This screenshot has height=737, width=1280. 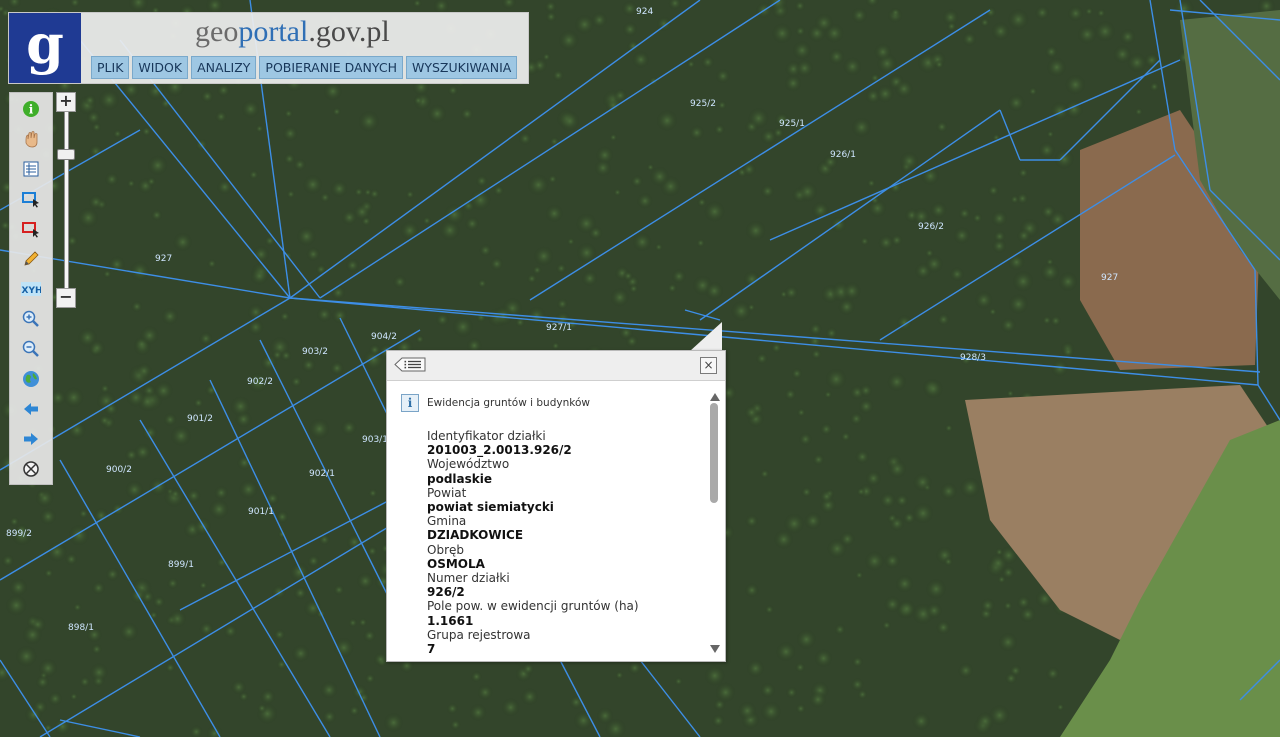 What do you see at coordinates (31, 169) in the screenshot?
I see `legend-table-icon` at bounding box center [31, 169].